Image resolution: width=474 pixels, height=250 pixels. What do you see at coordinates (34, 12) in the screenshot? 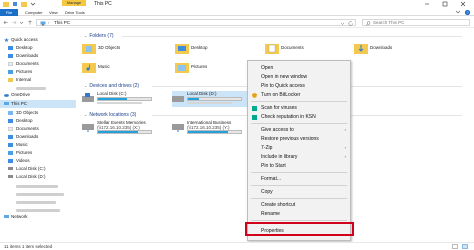
I see `tab-computer: Computer` at bounding box center [34, 12].